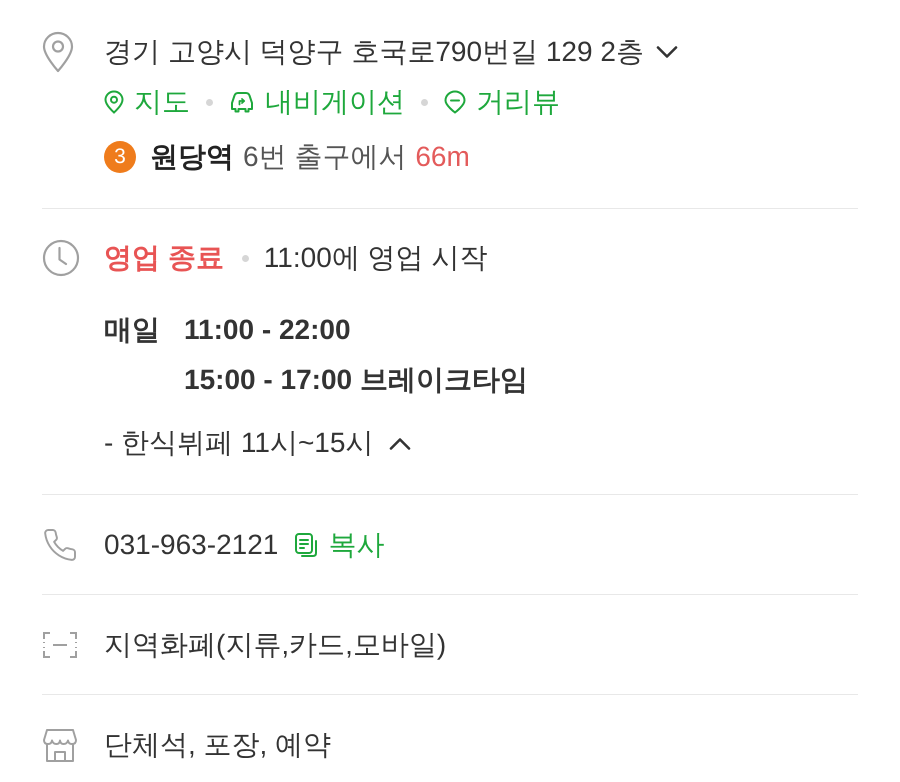 This screenshot has height=782, width=900. What do you see at coordinates (192, 157) in the screenshot?
I see `station-name: 원당역` at bounding box center [192, 157].